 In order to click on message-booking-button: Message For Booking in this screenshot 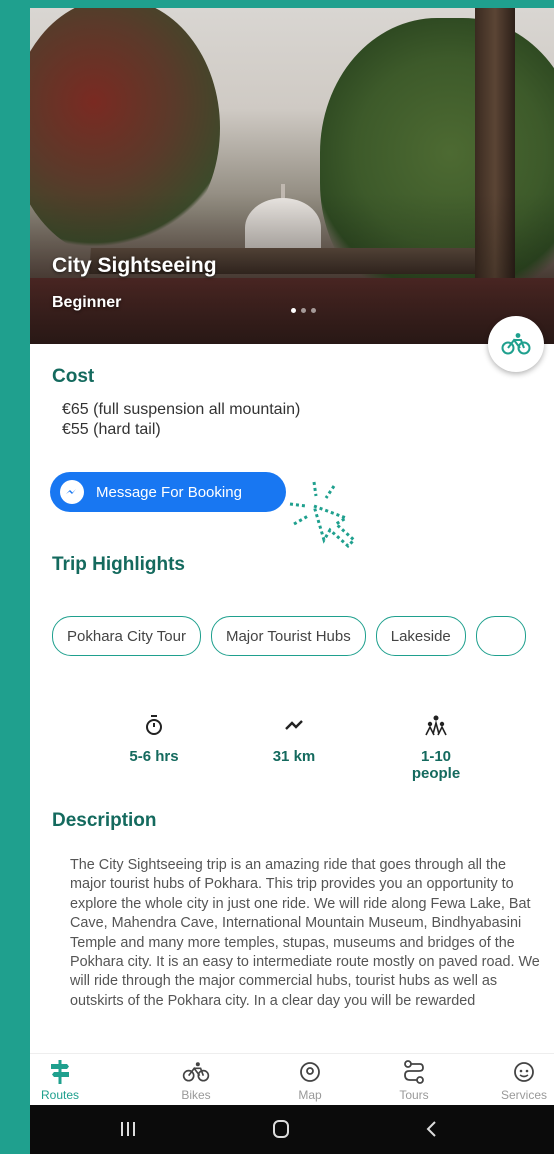, I will do `click(168, 492)`.